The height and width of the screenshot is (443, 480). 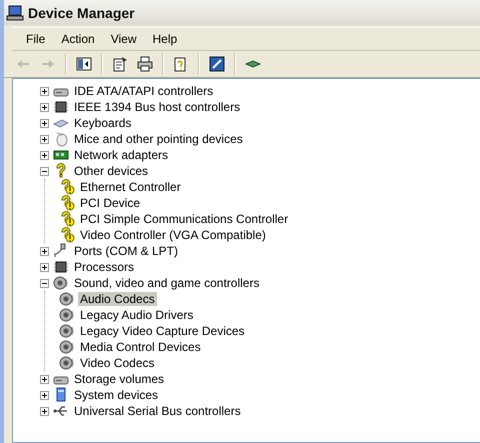 What do you see at coordinates (117, 363) in the screenshot?
I see `tree-item: Video Codecs` at bounding box center [117, 363].